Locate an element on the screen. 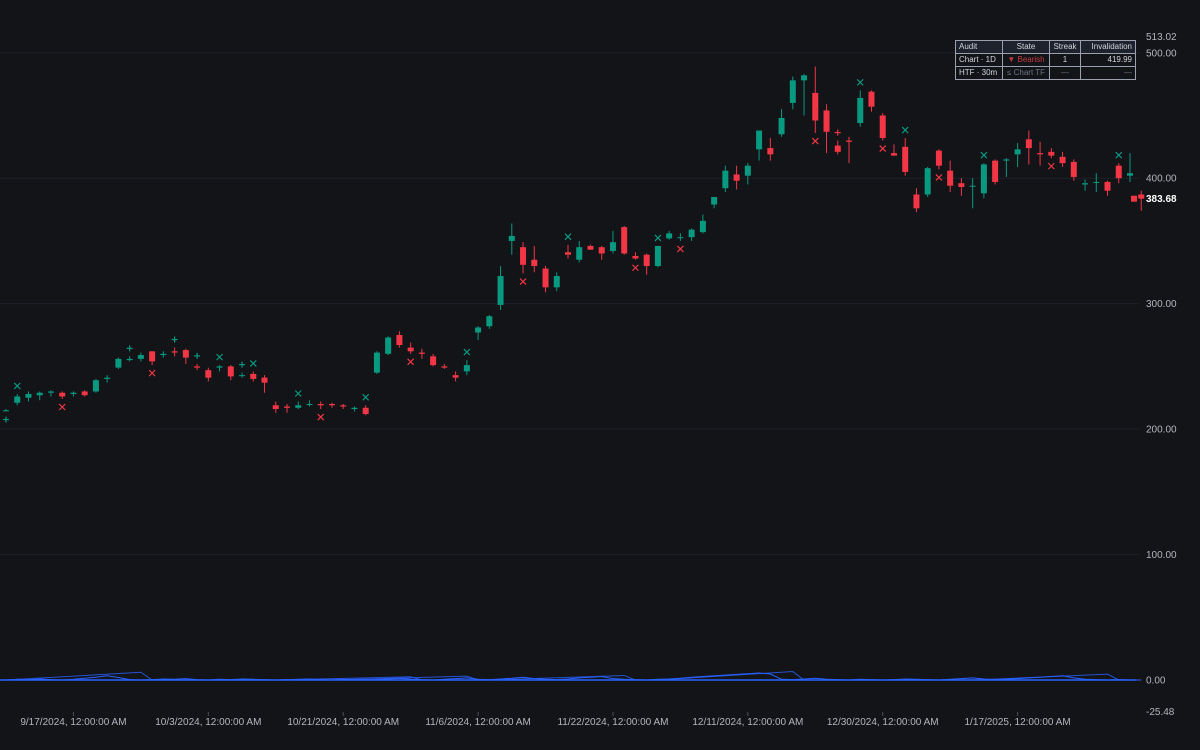 This screenshot has height=750, width=1200. y-tick-label: 0.00 is located at coordinates (1156, 681).